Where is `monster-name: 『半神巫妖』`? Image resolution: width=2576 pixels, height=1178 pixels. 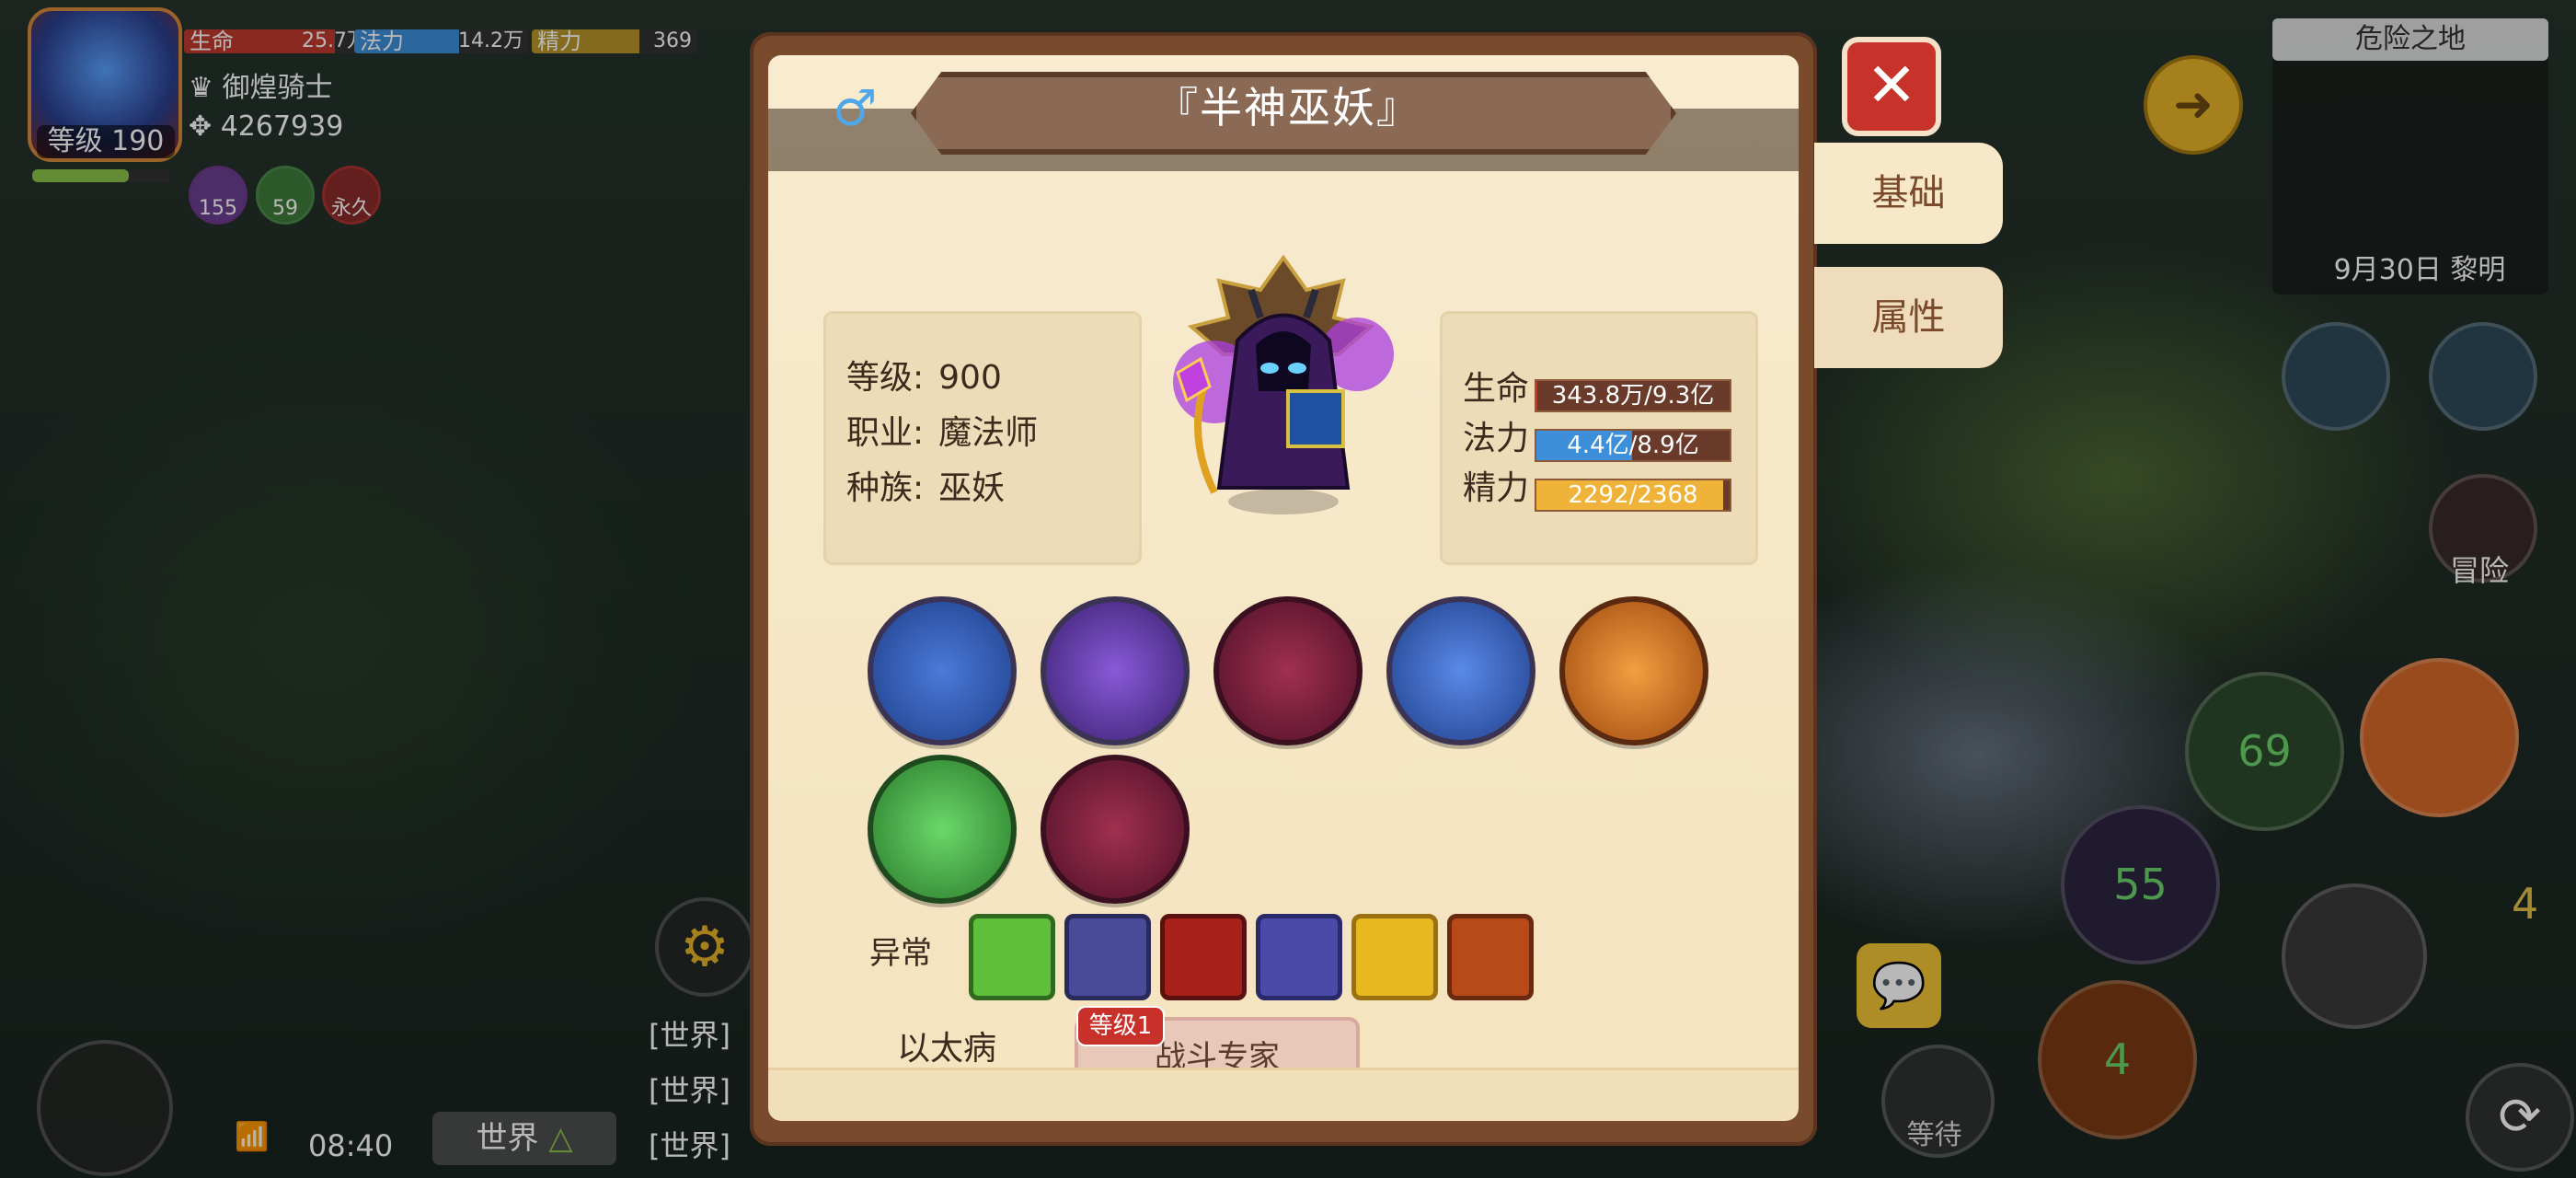 monster-name: 『半神巫妖』 is located at coordinates (1288, 108).